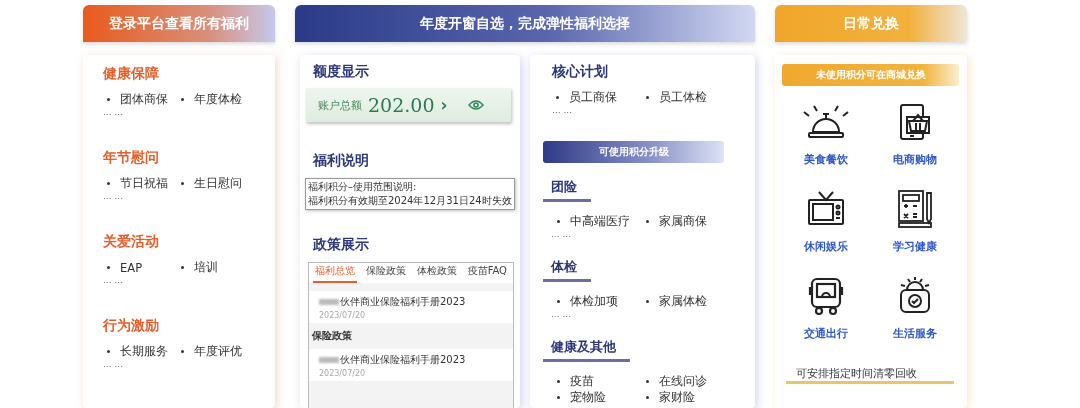  Describe the element at coordinates (487, 273) in the screenshot. I see `policy-tab: 疫苗FAQ` at that location.